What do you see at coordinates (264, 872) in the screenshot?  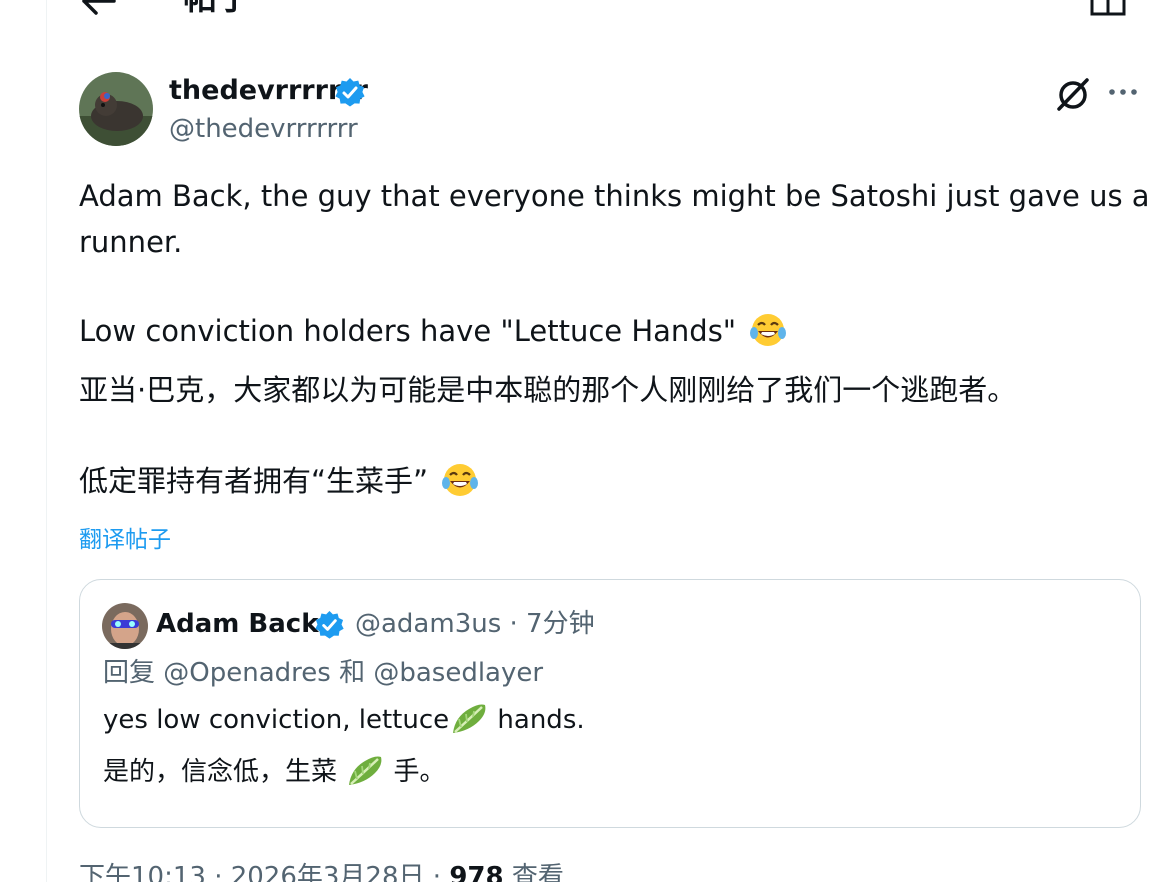 I see `post-timestamp: 下午10:13 · 2026年3月28日 ·` at bounding box center [264, 872].